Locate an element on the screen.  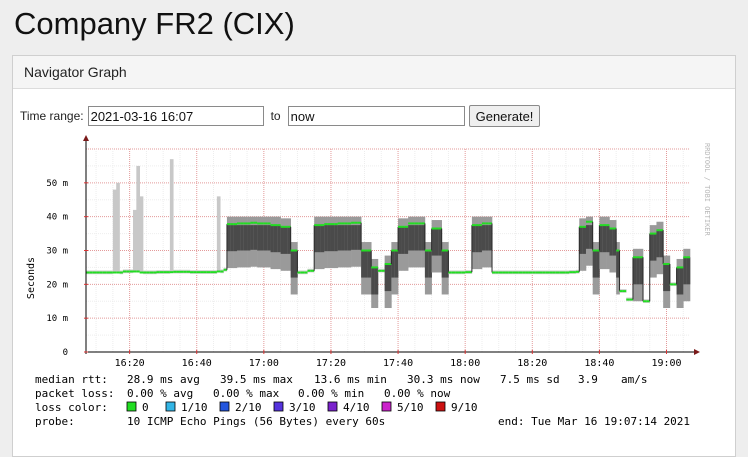
x-axis-arrow is located at coordinates (697, 352).